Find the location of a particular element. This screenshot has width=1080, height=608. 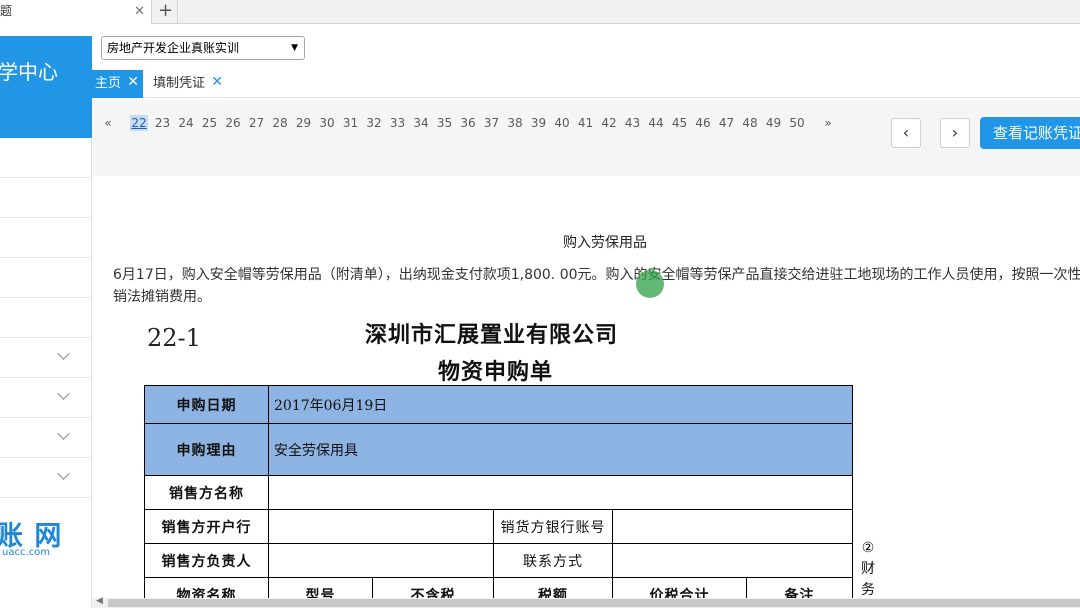

sidebar-title: 学中心 is located at coordinates (29, 72).